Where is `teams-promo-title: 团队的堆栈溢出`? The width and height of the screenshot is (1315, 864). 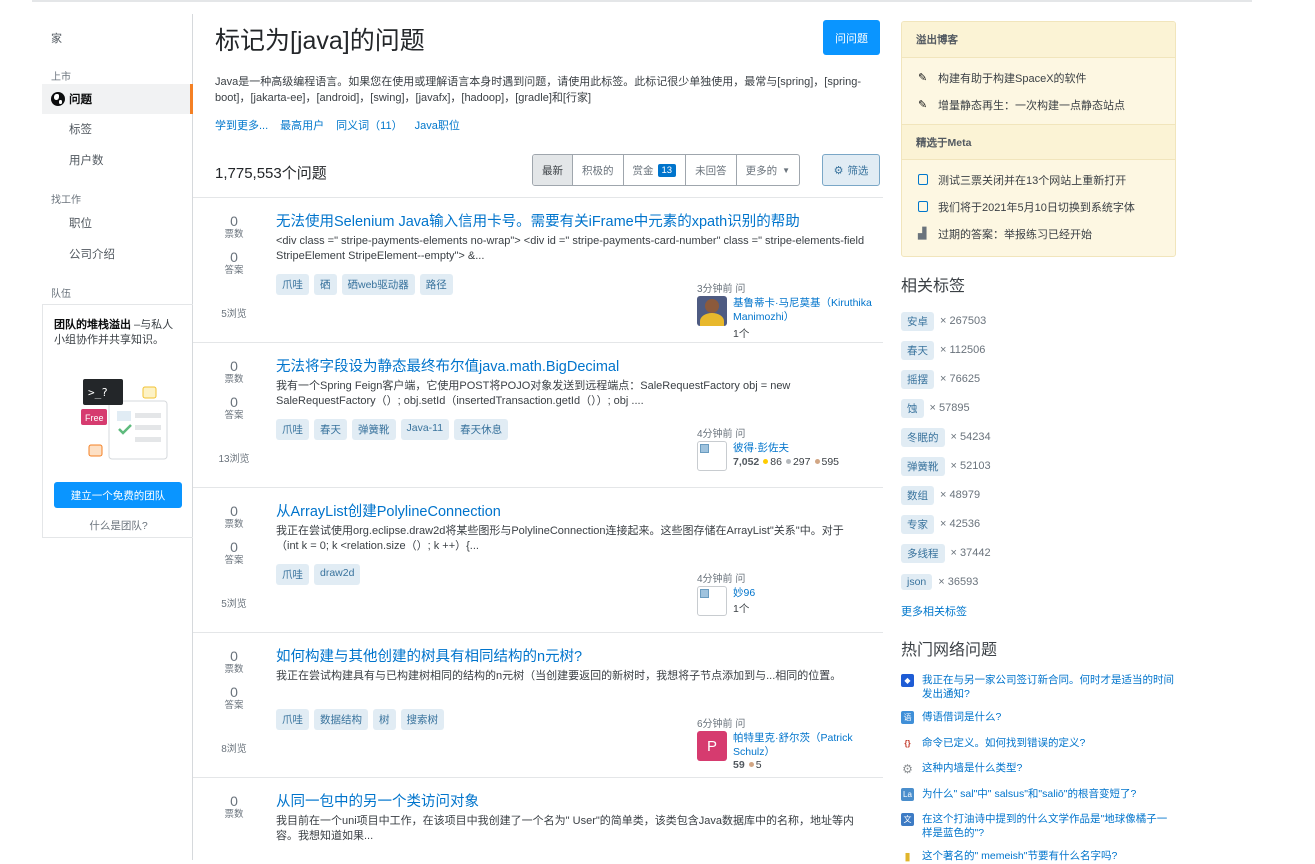 teams-promo-title: 团队的堆栈溢出 is located at coordinates (92, 325).